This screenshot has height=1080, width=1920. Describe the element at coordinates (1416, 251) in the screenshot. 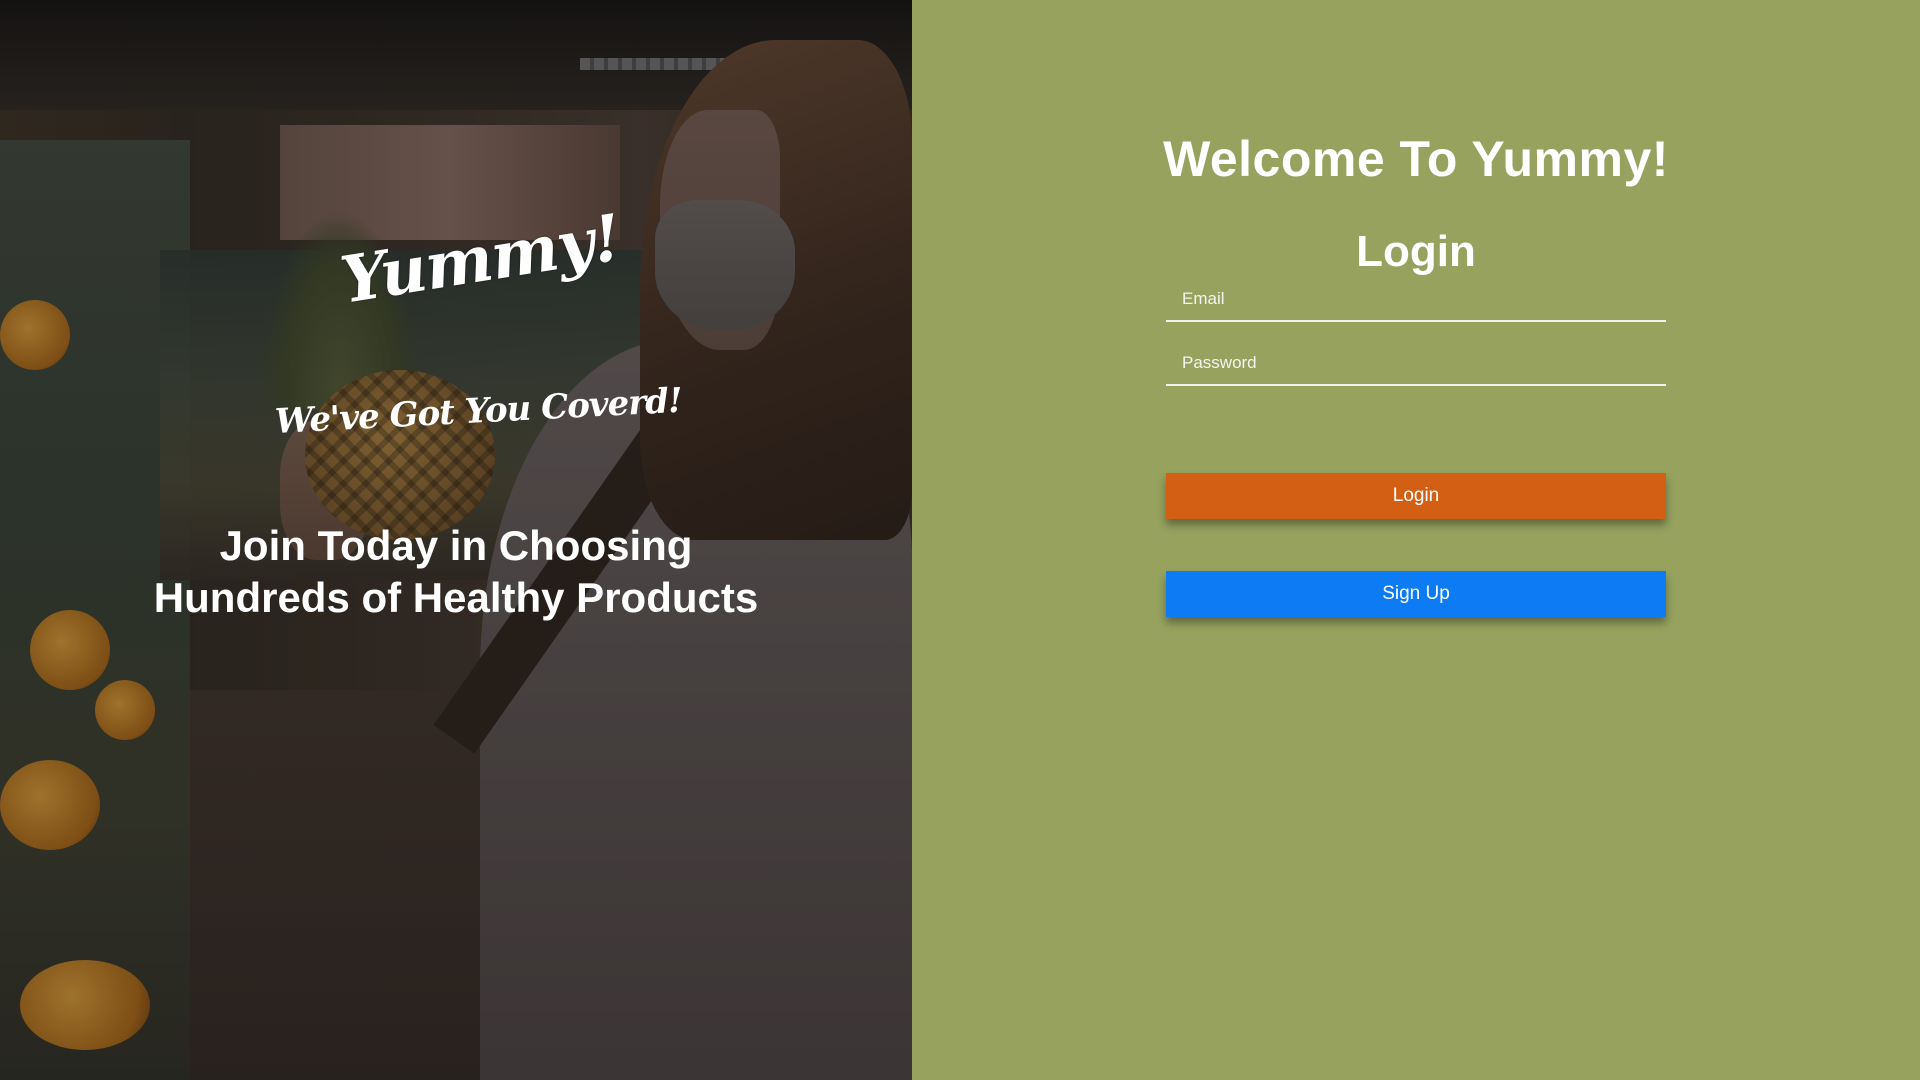

I see `login-heading: Login` at that location.